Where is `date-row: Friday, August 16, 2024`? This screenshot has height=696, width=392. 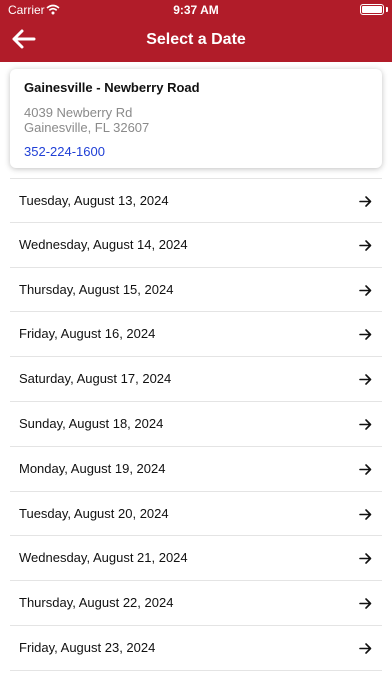
date-row: Friday, August 16, 2024 is located at coordinates (196, 335).